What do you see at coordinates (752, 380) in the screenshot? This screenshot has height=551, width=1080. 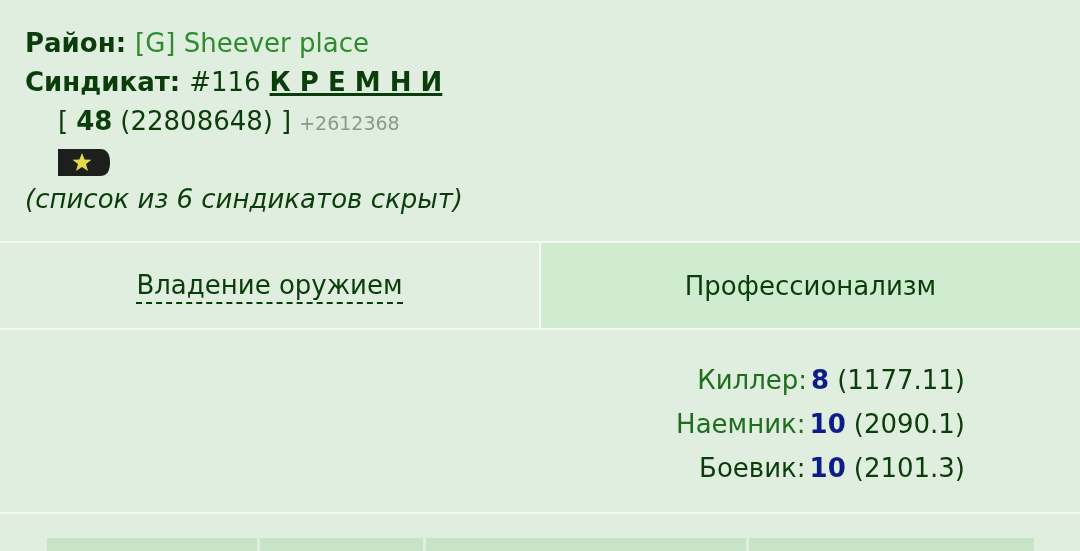 I see `profession-name: Киллер:` at bounding box center [752, 380].